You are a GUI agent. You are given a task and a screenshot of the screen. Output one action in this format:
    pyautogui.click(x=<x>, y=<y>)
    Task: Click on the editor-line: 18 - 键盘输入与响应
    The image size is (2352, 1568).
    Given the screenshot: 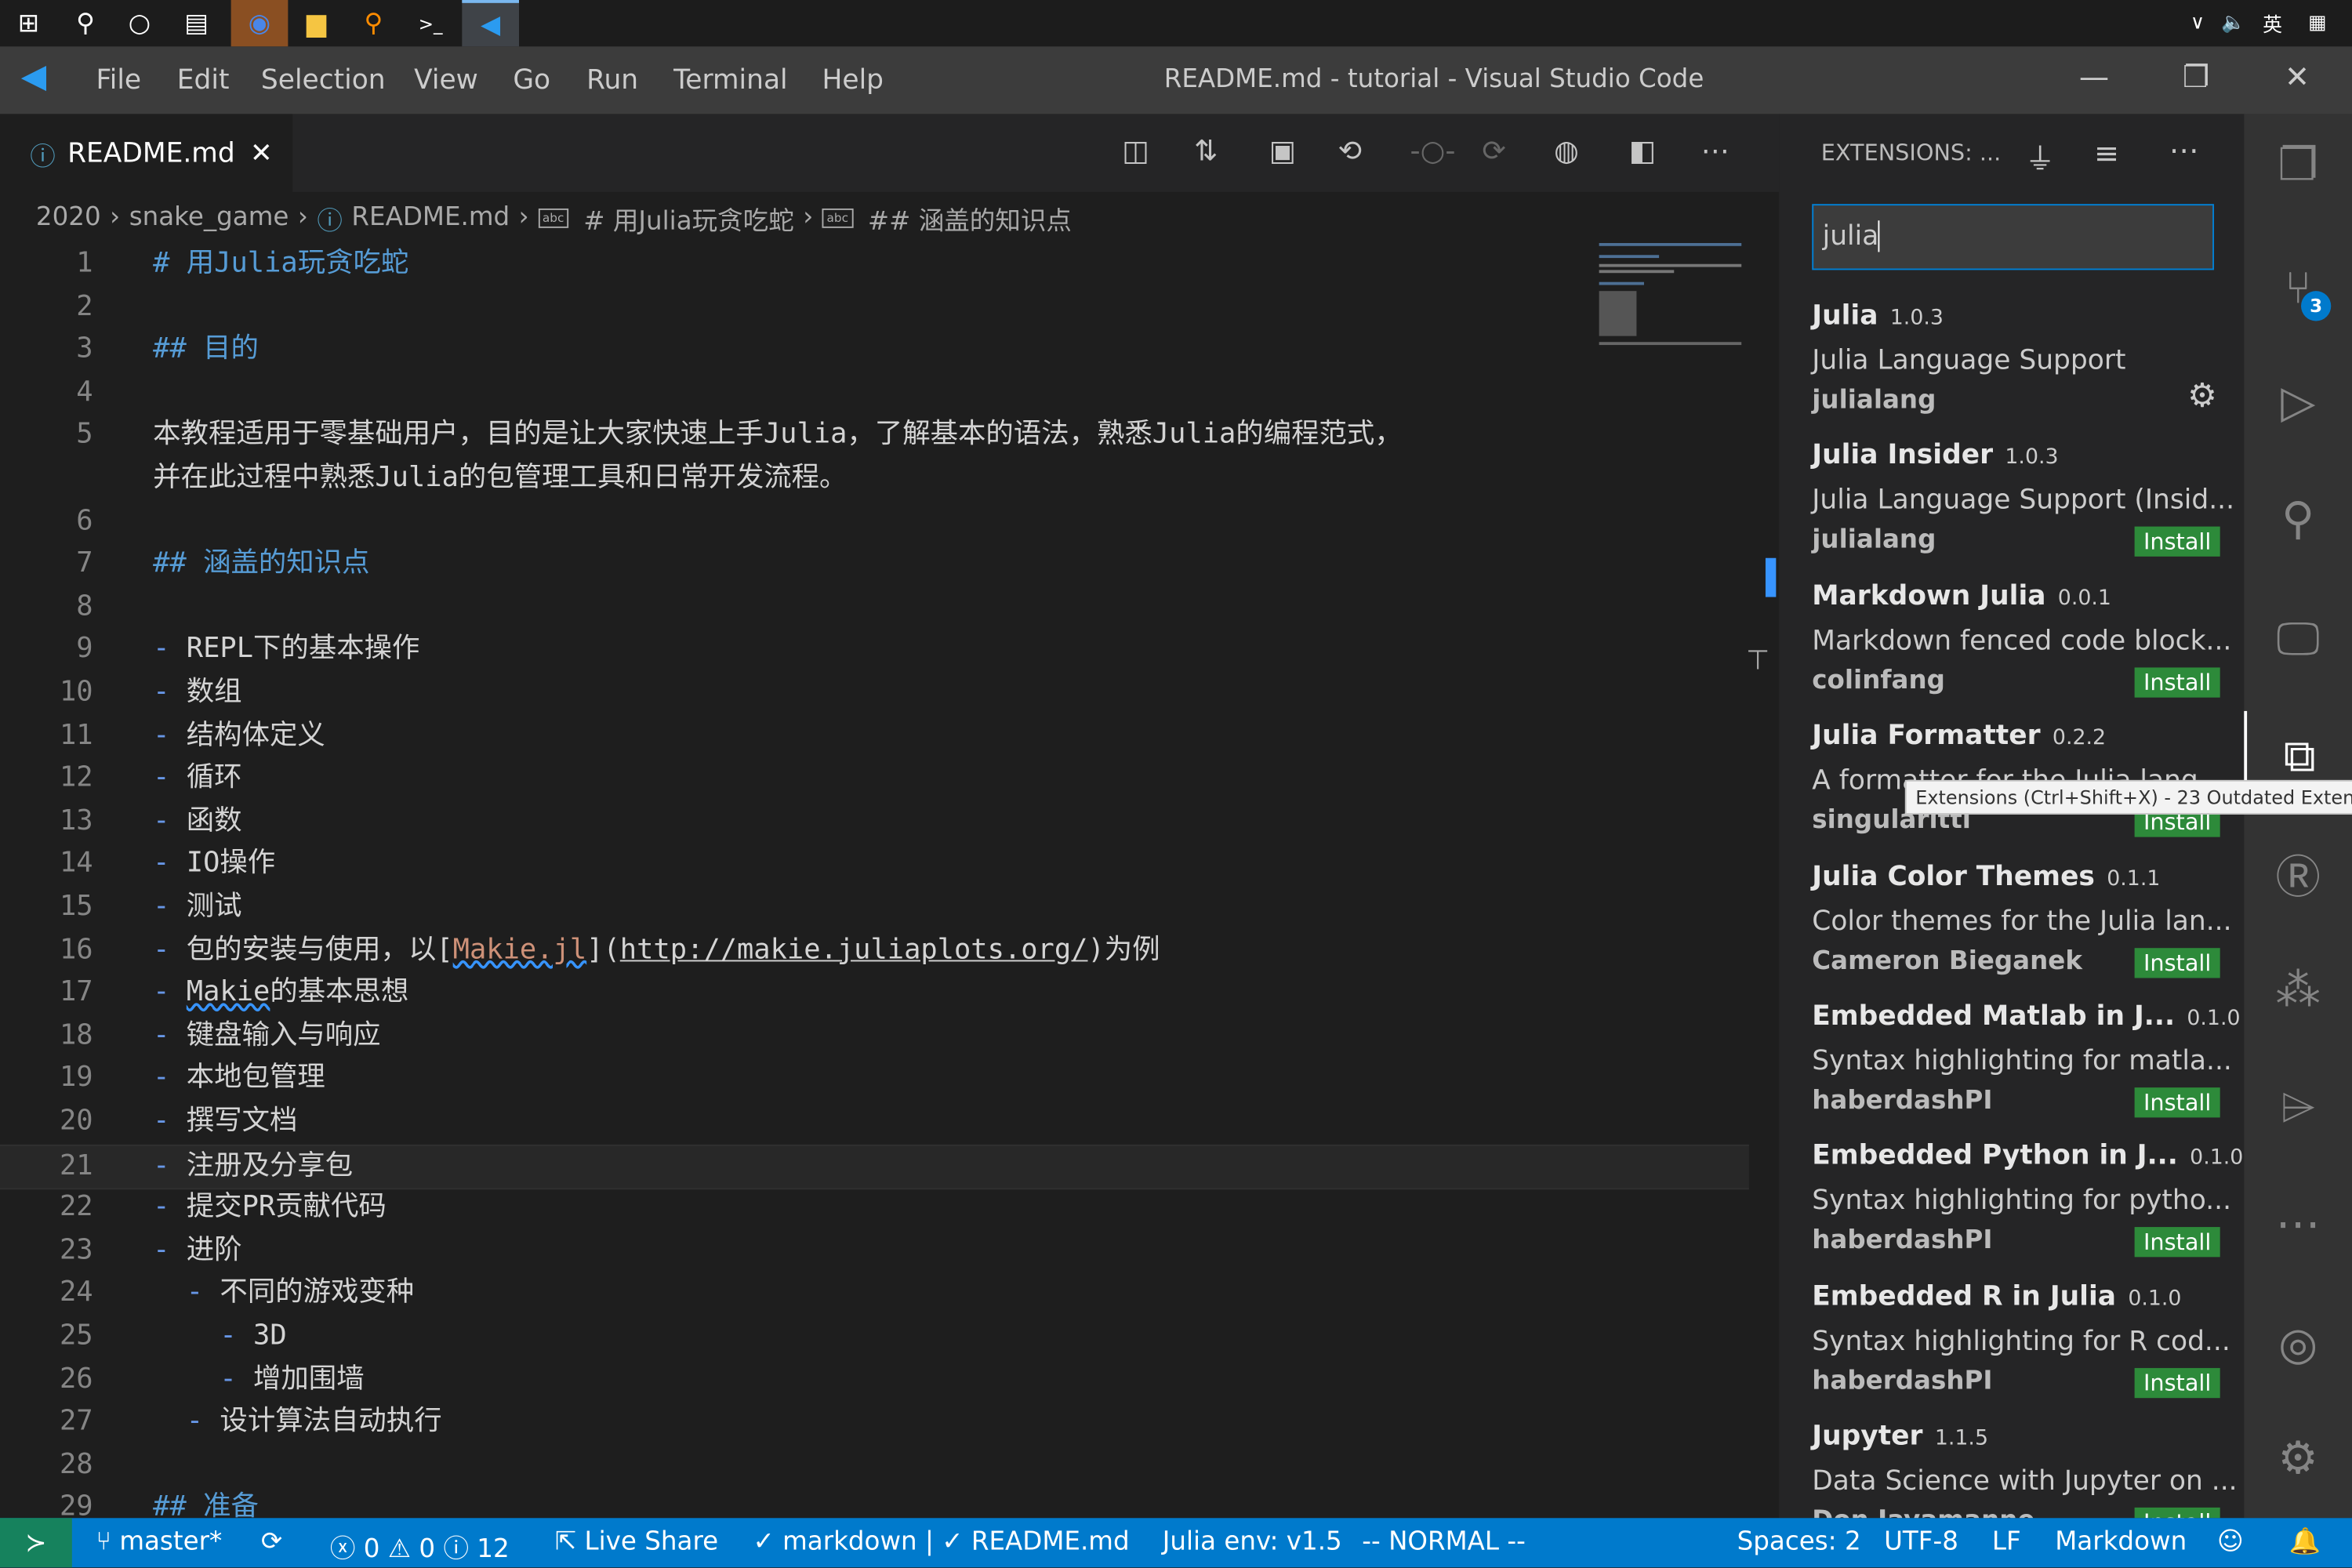 What is the action you would take?
    pyautogui.click(x=874, y=1036)
    